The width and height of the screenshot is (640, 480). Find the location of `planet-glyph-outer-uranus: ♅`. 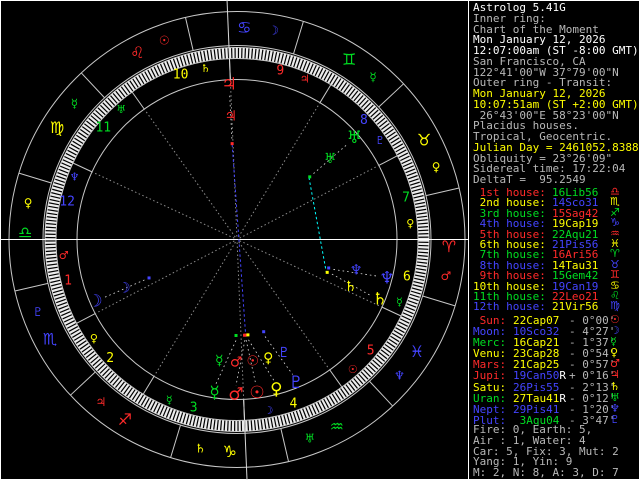

planet-glyph-outer-uranus: ♅ is located at coordinates (354, 138).